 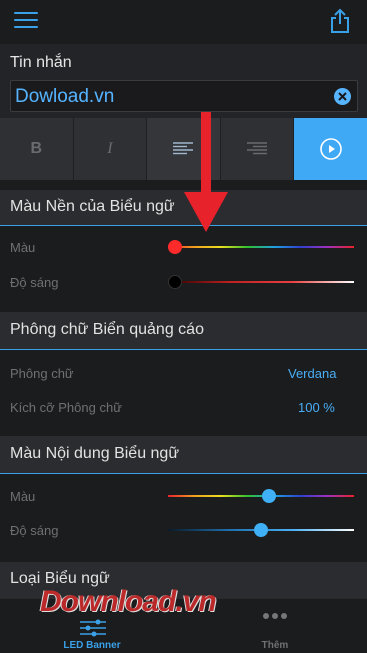 What do you see at coordinates (64, 97) in the screenshot?
I see `message-value: Dowload.vn` at bounding box center [64, 97].